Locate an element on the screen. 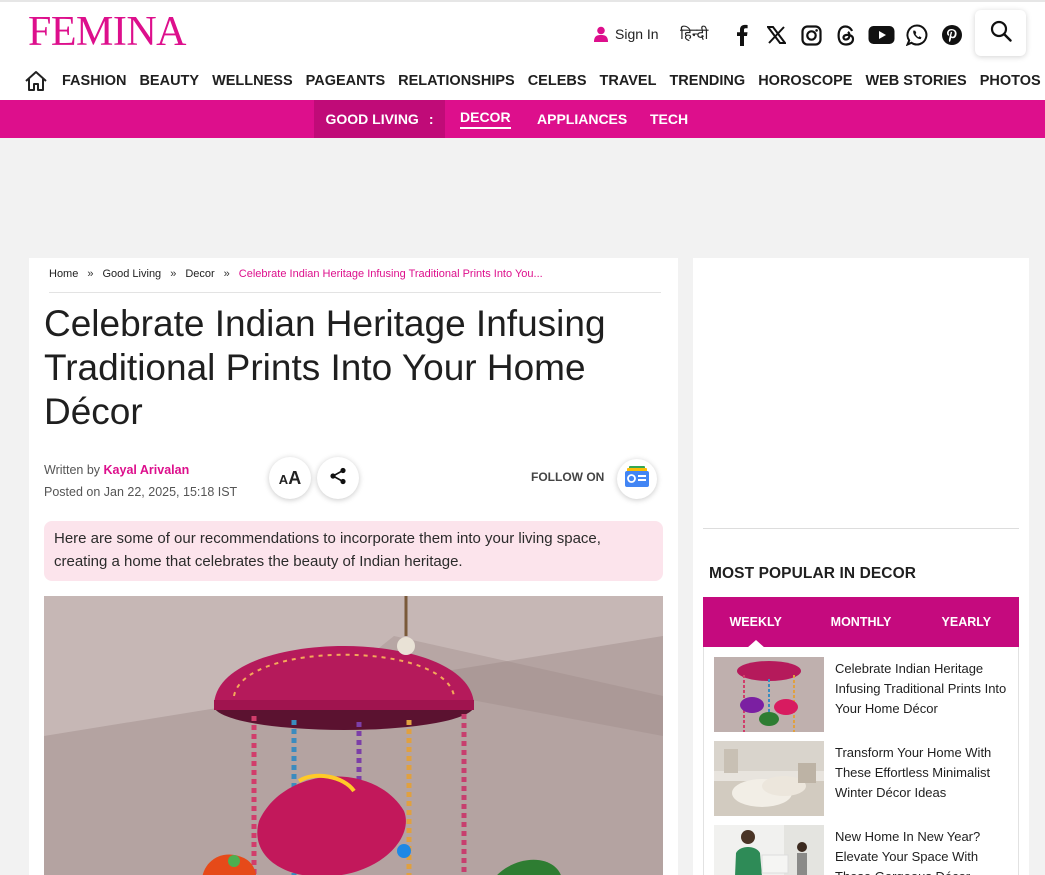 The height and width of the screenshot is (875, 1045). femina-logo: FEMINA is located at coordinates (107, 32).